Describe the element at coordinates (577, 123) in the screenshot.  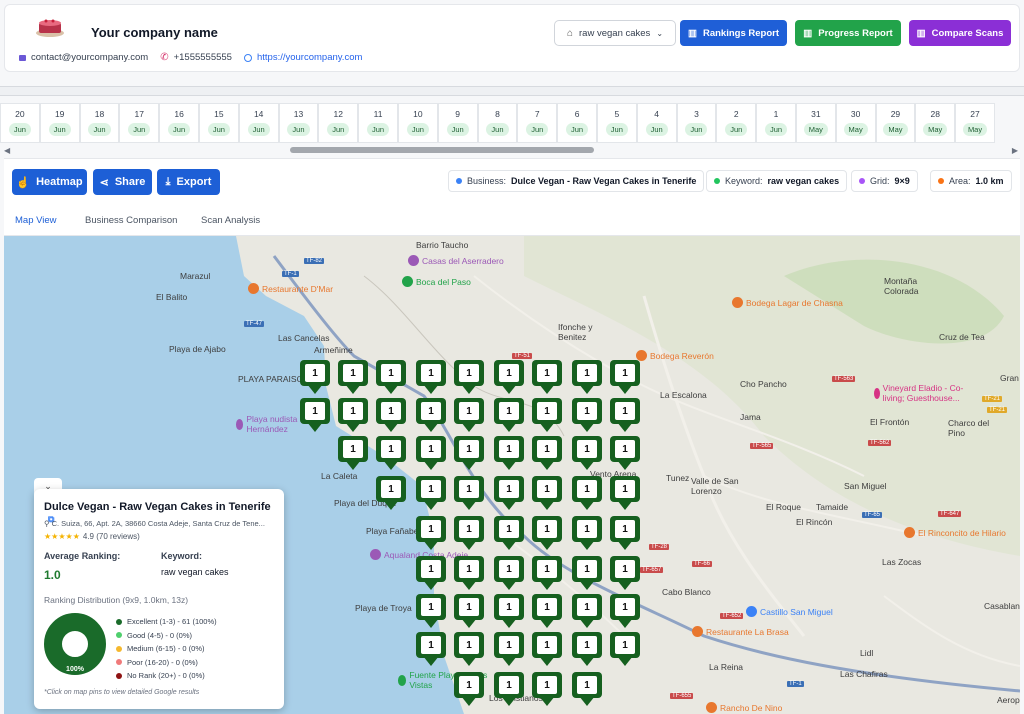
I see `date-cell: 6 Jun` at that location.